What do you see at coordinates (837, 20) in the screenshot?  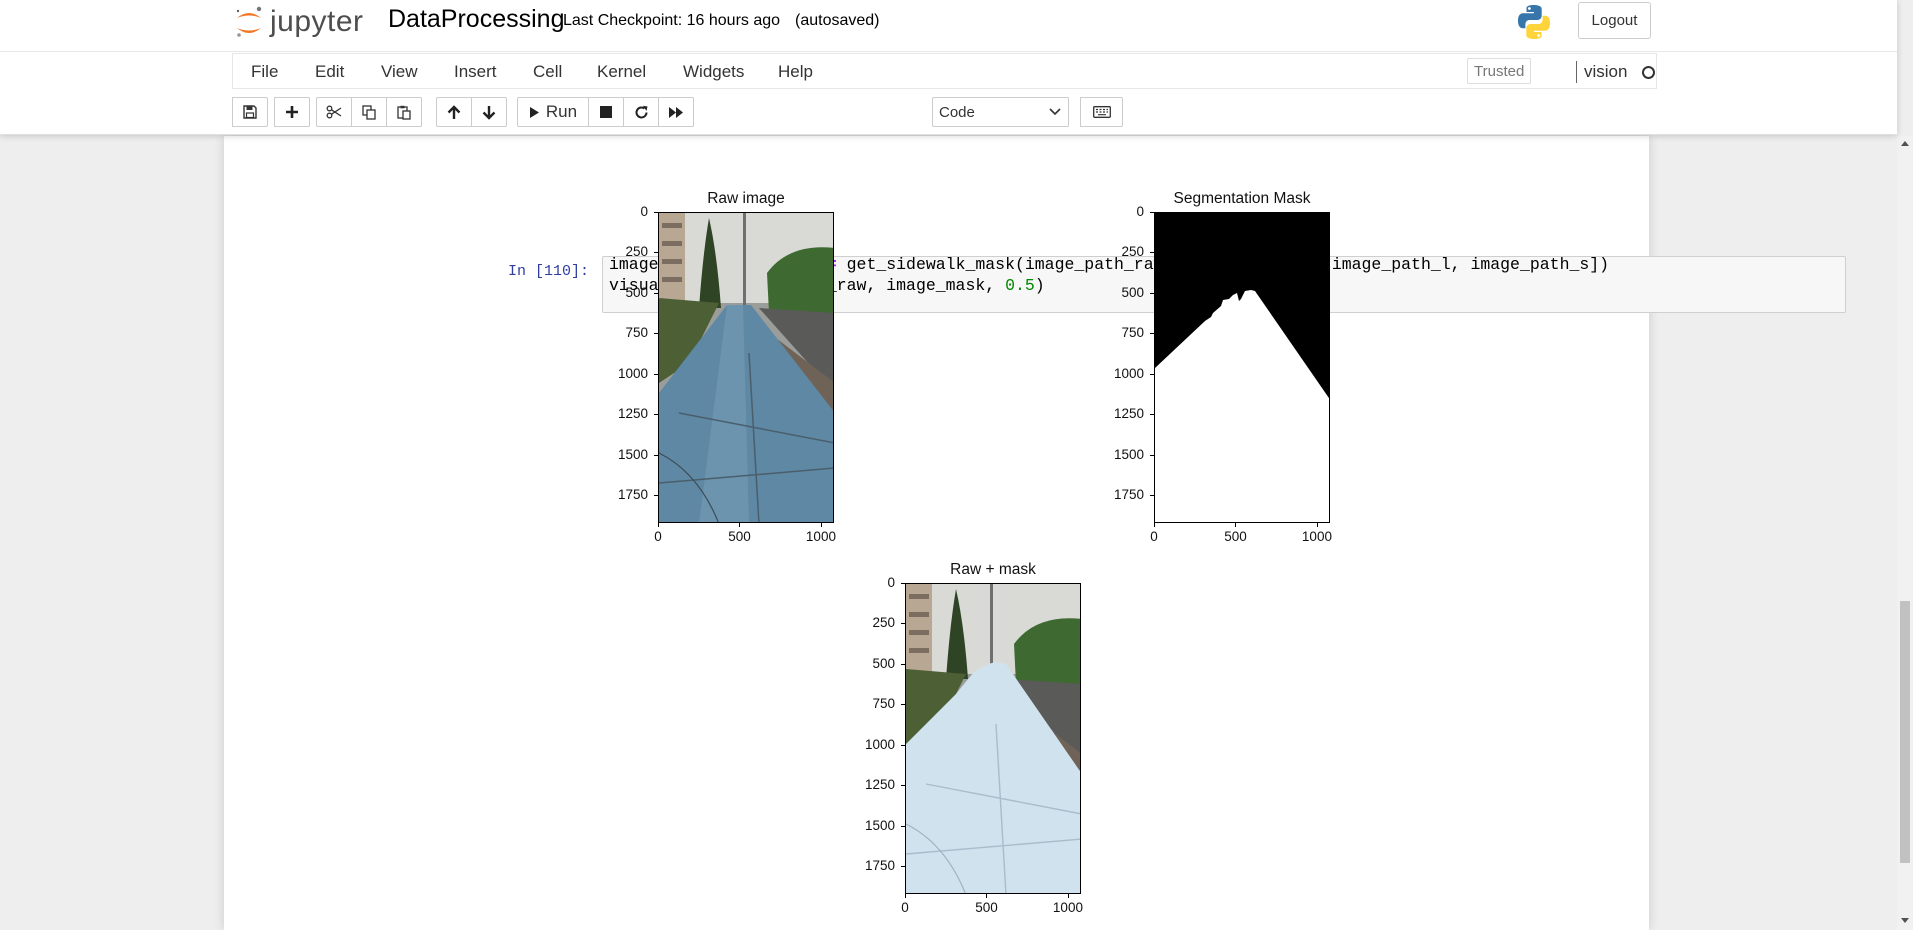 I see `autosave-status: (autosaved)` at bounding box center [837, 20].